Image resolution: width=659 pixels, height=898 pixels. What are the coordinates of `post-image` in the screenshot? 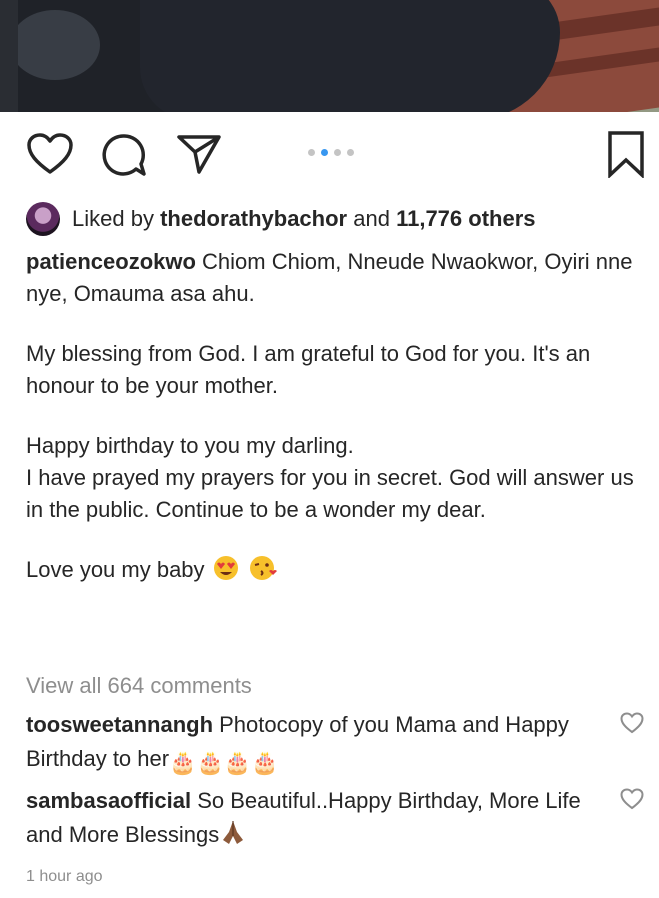 It's located at (329, 56).